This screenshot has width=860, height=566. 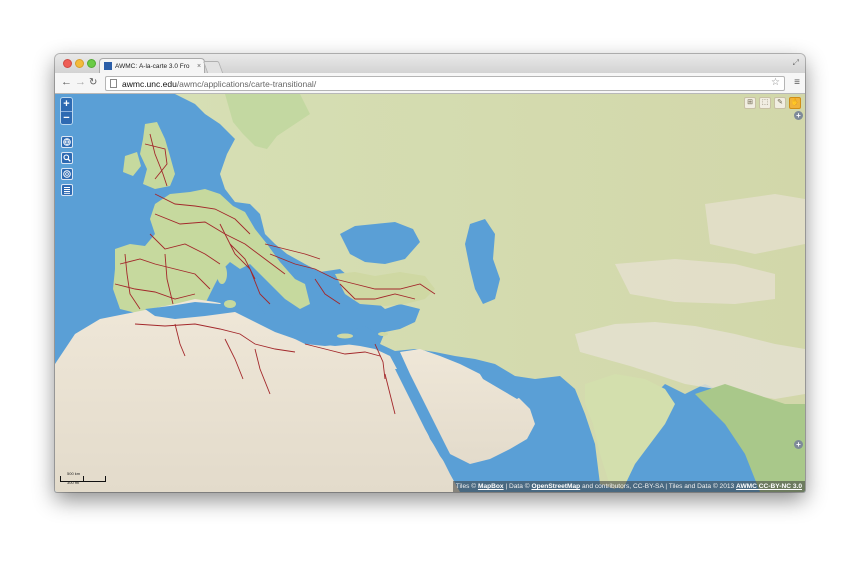 I want to click on expand-top-button: +, so click(x=798, y=115).